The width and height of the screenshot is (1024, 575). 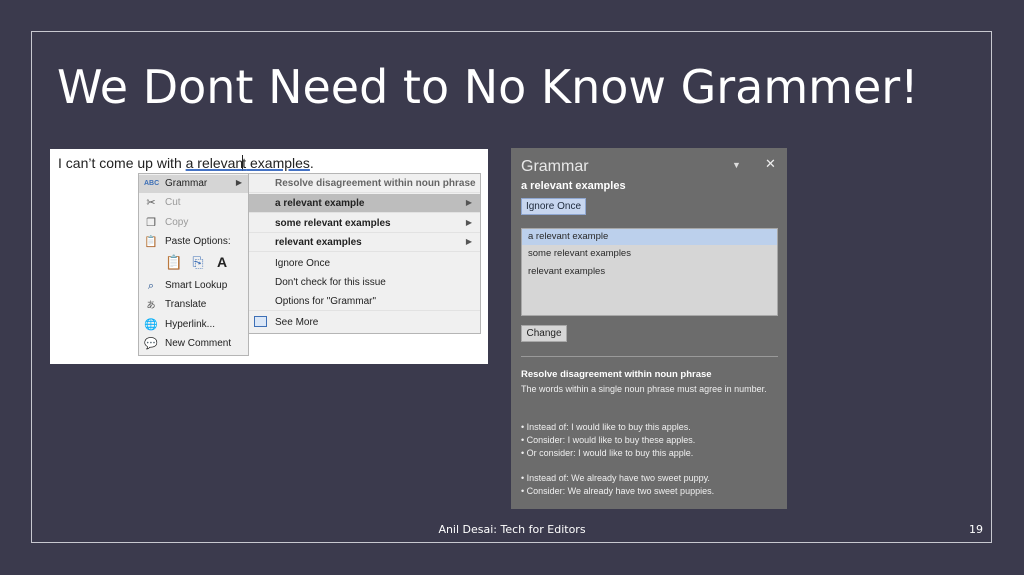 I want to click on explanation-title: Resolve disagreement within noun phrase, so click(x=616, y=374).